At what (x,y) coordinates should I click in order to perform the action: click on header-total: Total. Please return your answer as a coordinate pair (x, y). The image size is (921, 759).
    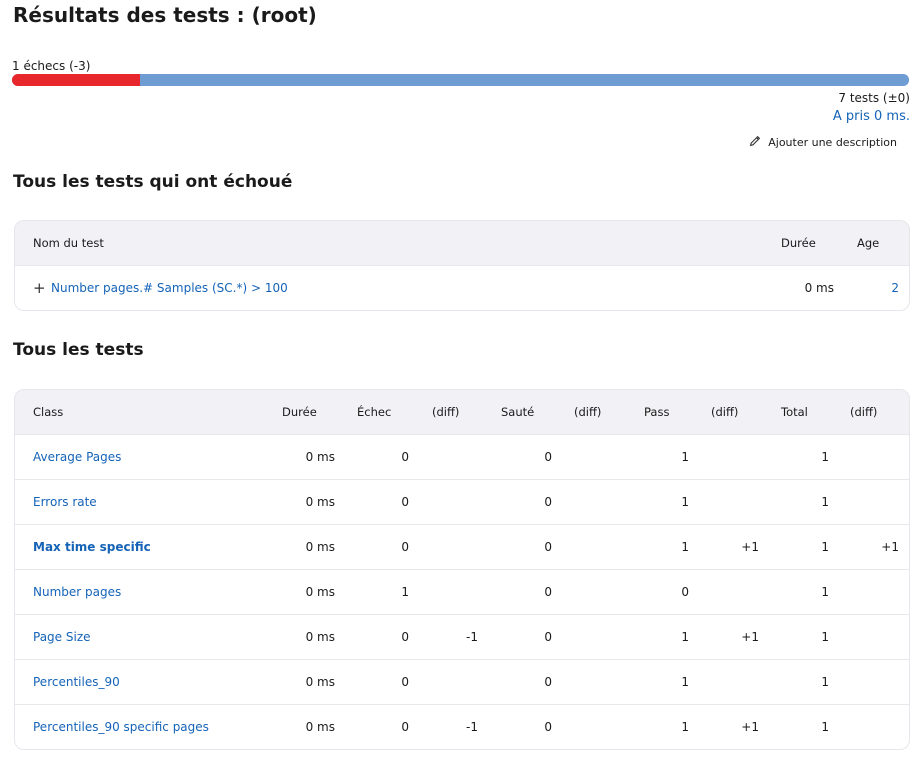
    Looking at the image, I should click on (794, 412).